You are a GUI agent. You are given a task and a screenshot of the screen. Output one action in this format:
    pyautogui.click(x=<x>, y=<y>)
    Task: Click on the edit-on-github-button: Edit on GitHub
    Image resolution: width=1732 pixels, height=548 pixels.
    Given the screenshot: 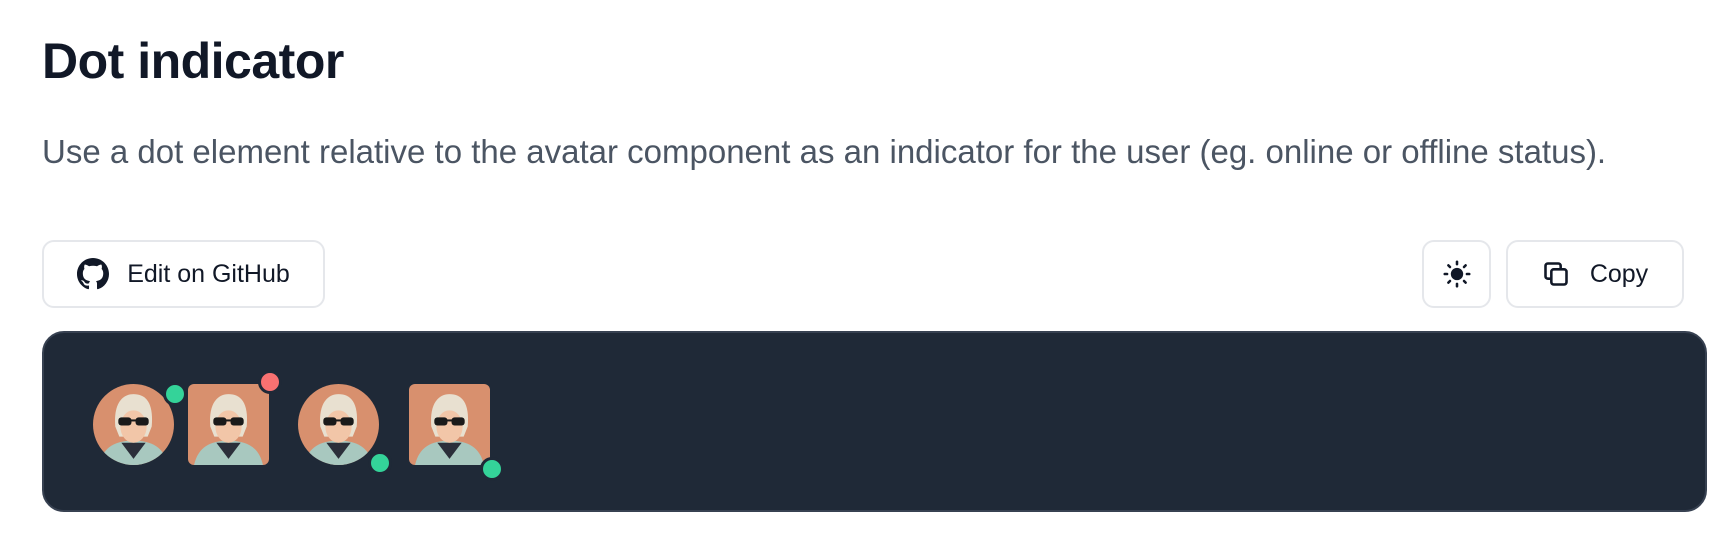 What is the action you would take?
    pyautogui.click(x=183, y=274)
    